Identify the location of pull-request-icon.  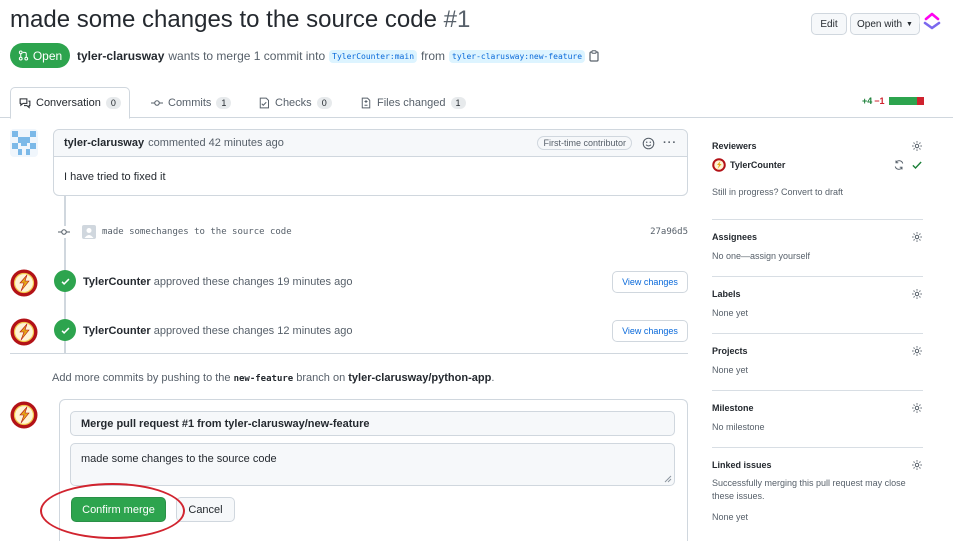
(23, 55).